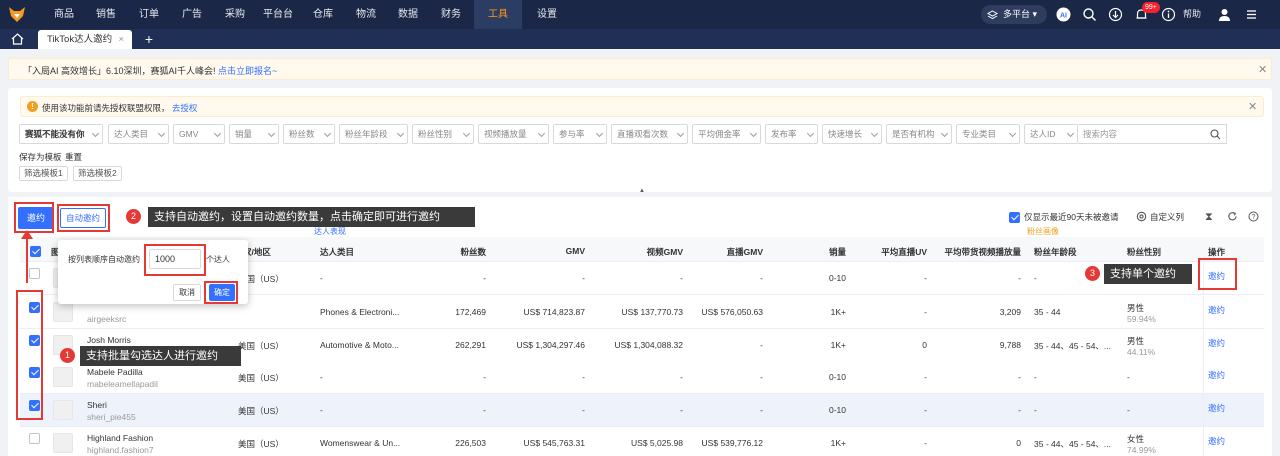  I want to click on nav-item-3: 广告, so click(192, 14).